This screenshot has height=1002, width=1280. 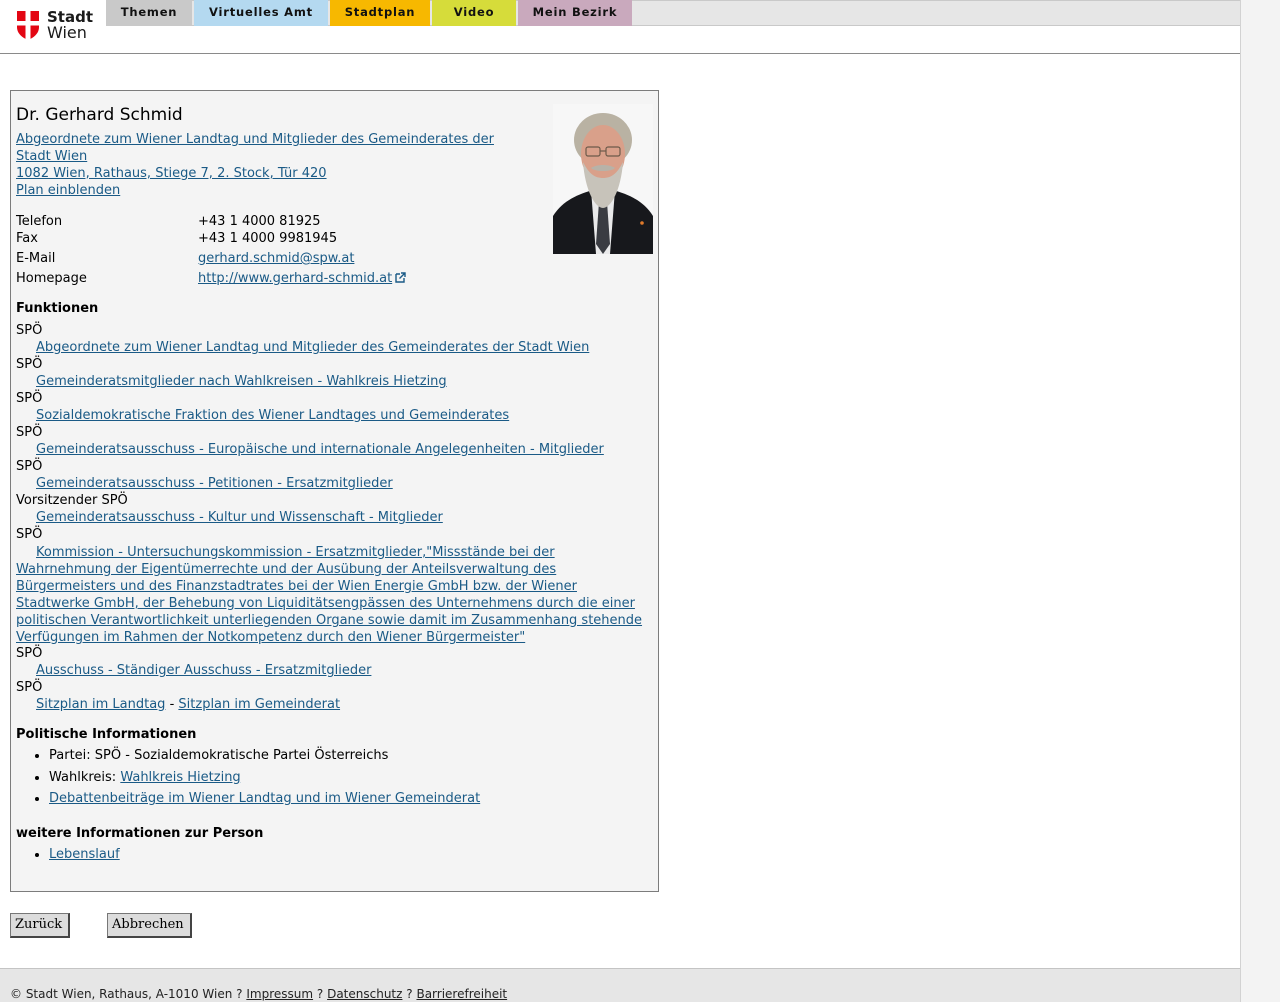 I want to click on fax-value: +43 1 4000 9981945, so click(x=268, y=238).